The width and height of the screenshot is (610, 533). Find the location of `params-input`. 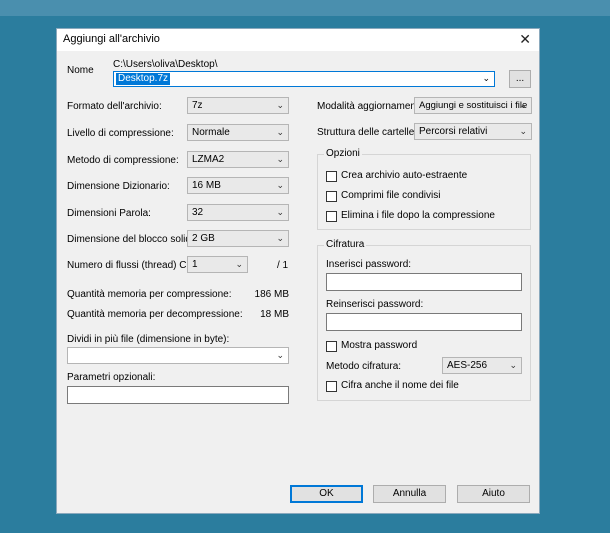

params-input is located at coordinates (178, 395).